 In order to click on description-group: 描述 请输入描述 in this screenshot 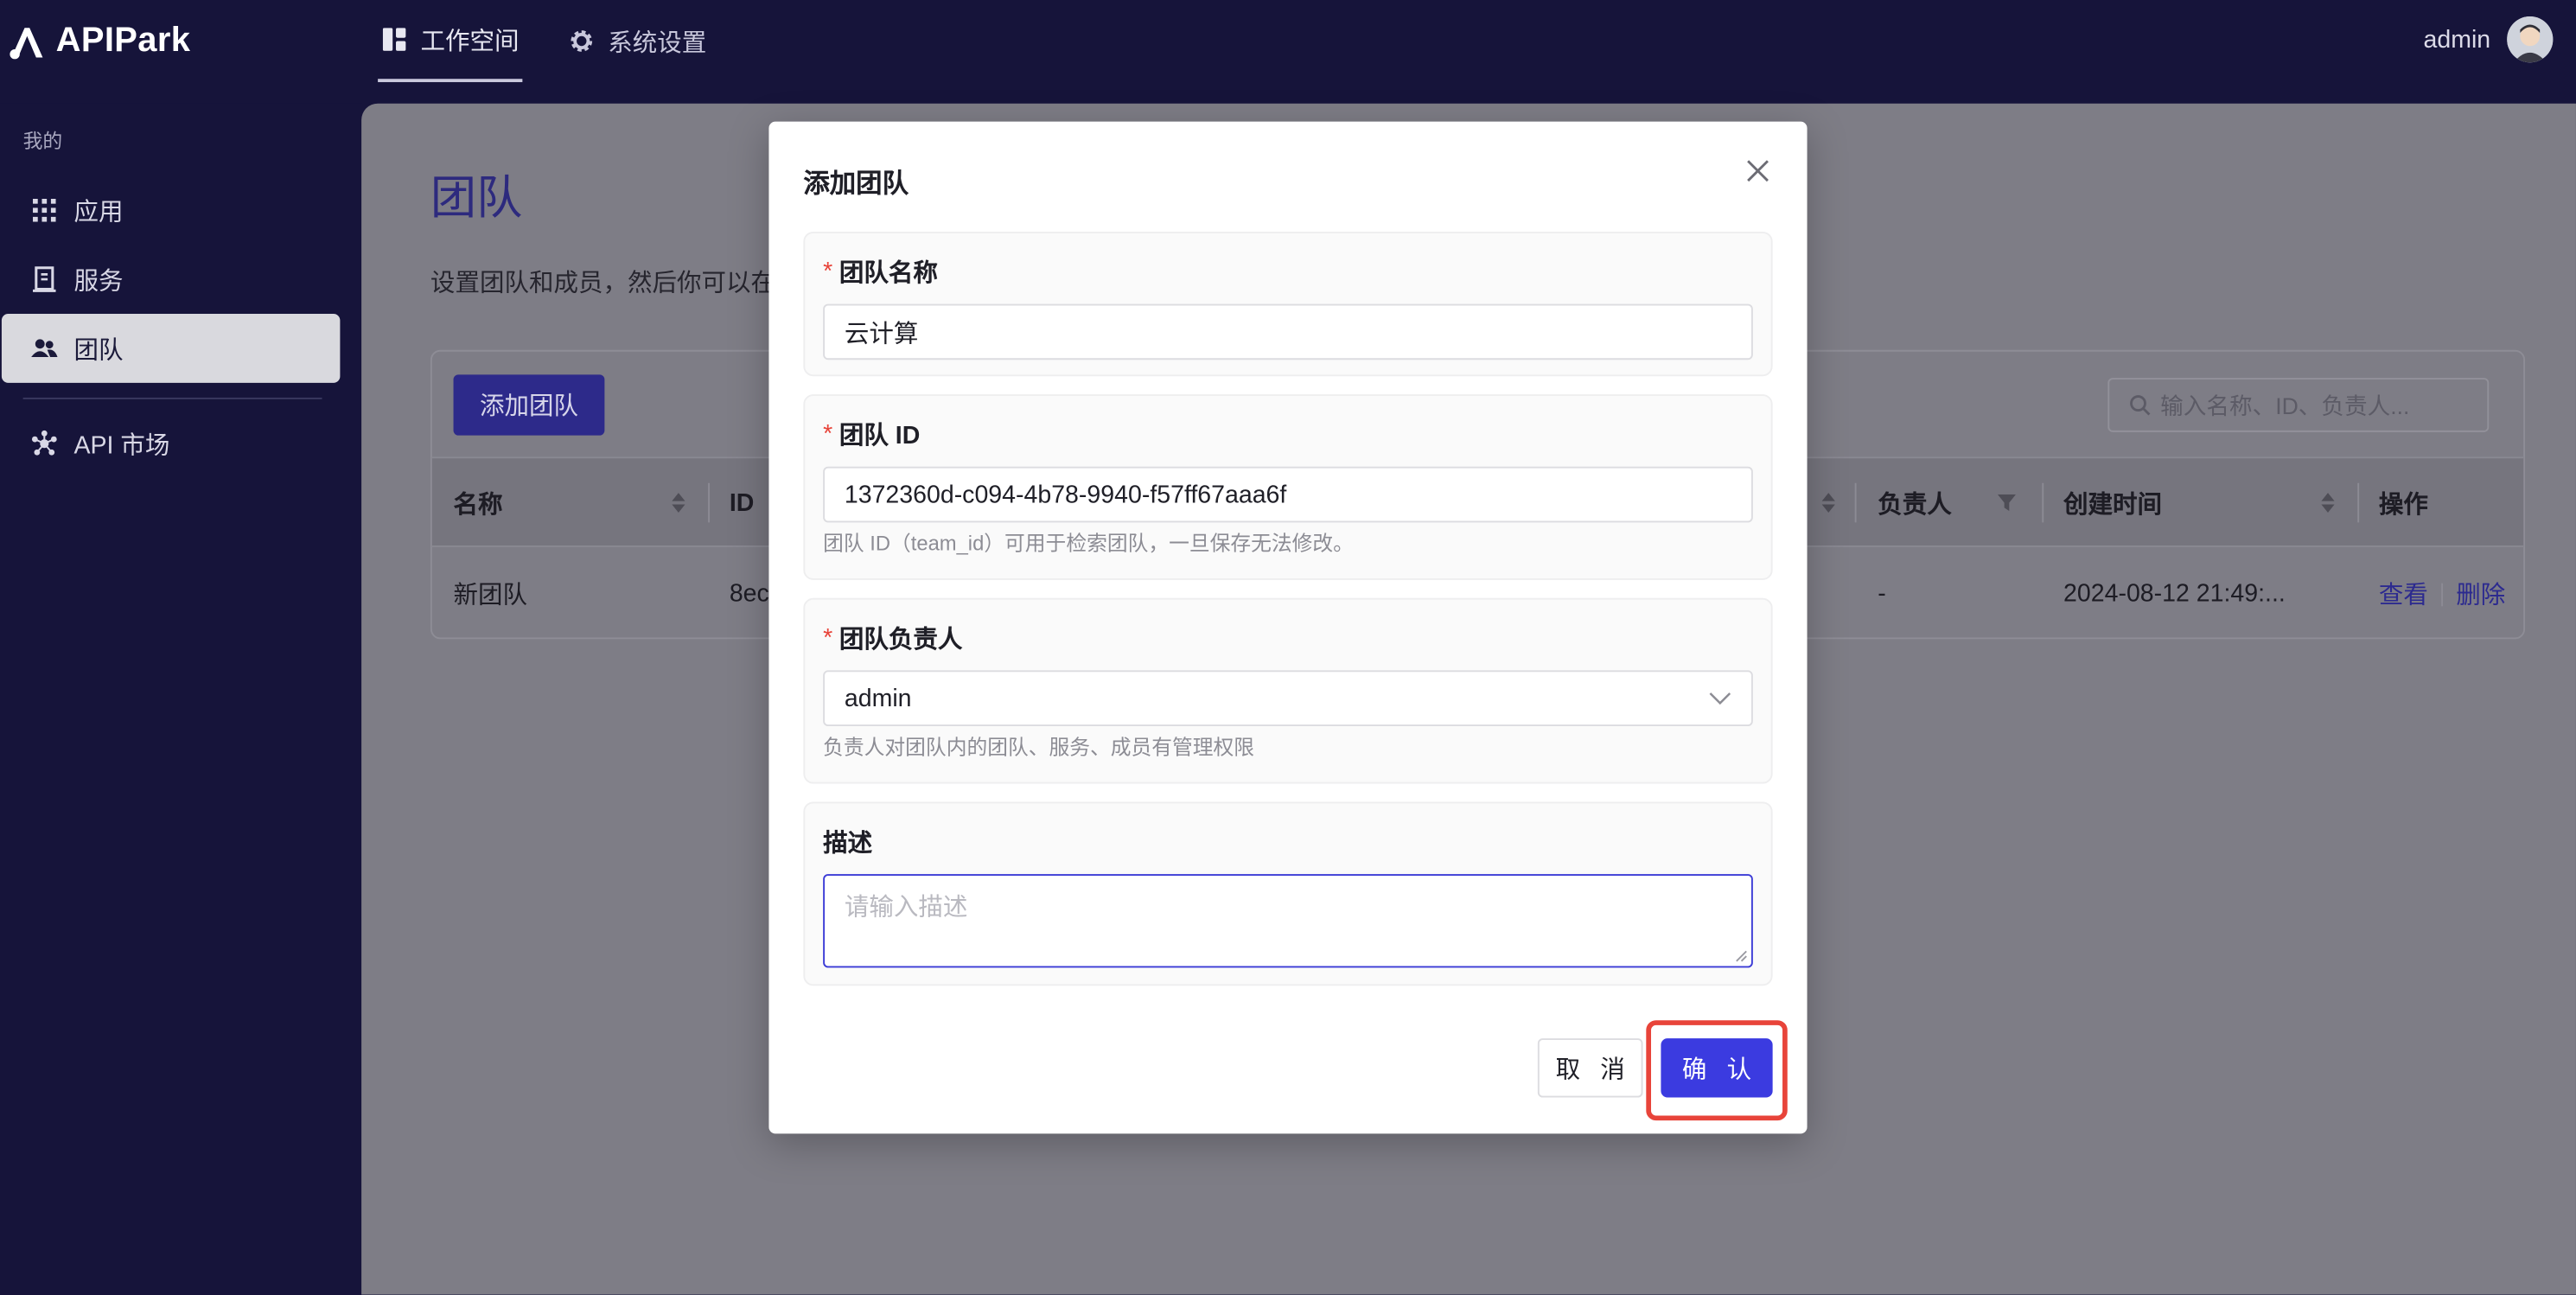, I will do `click(1288, 893)`.